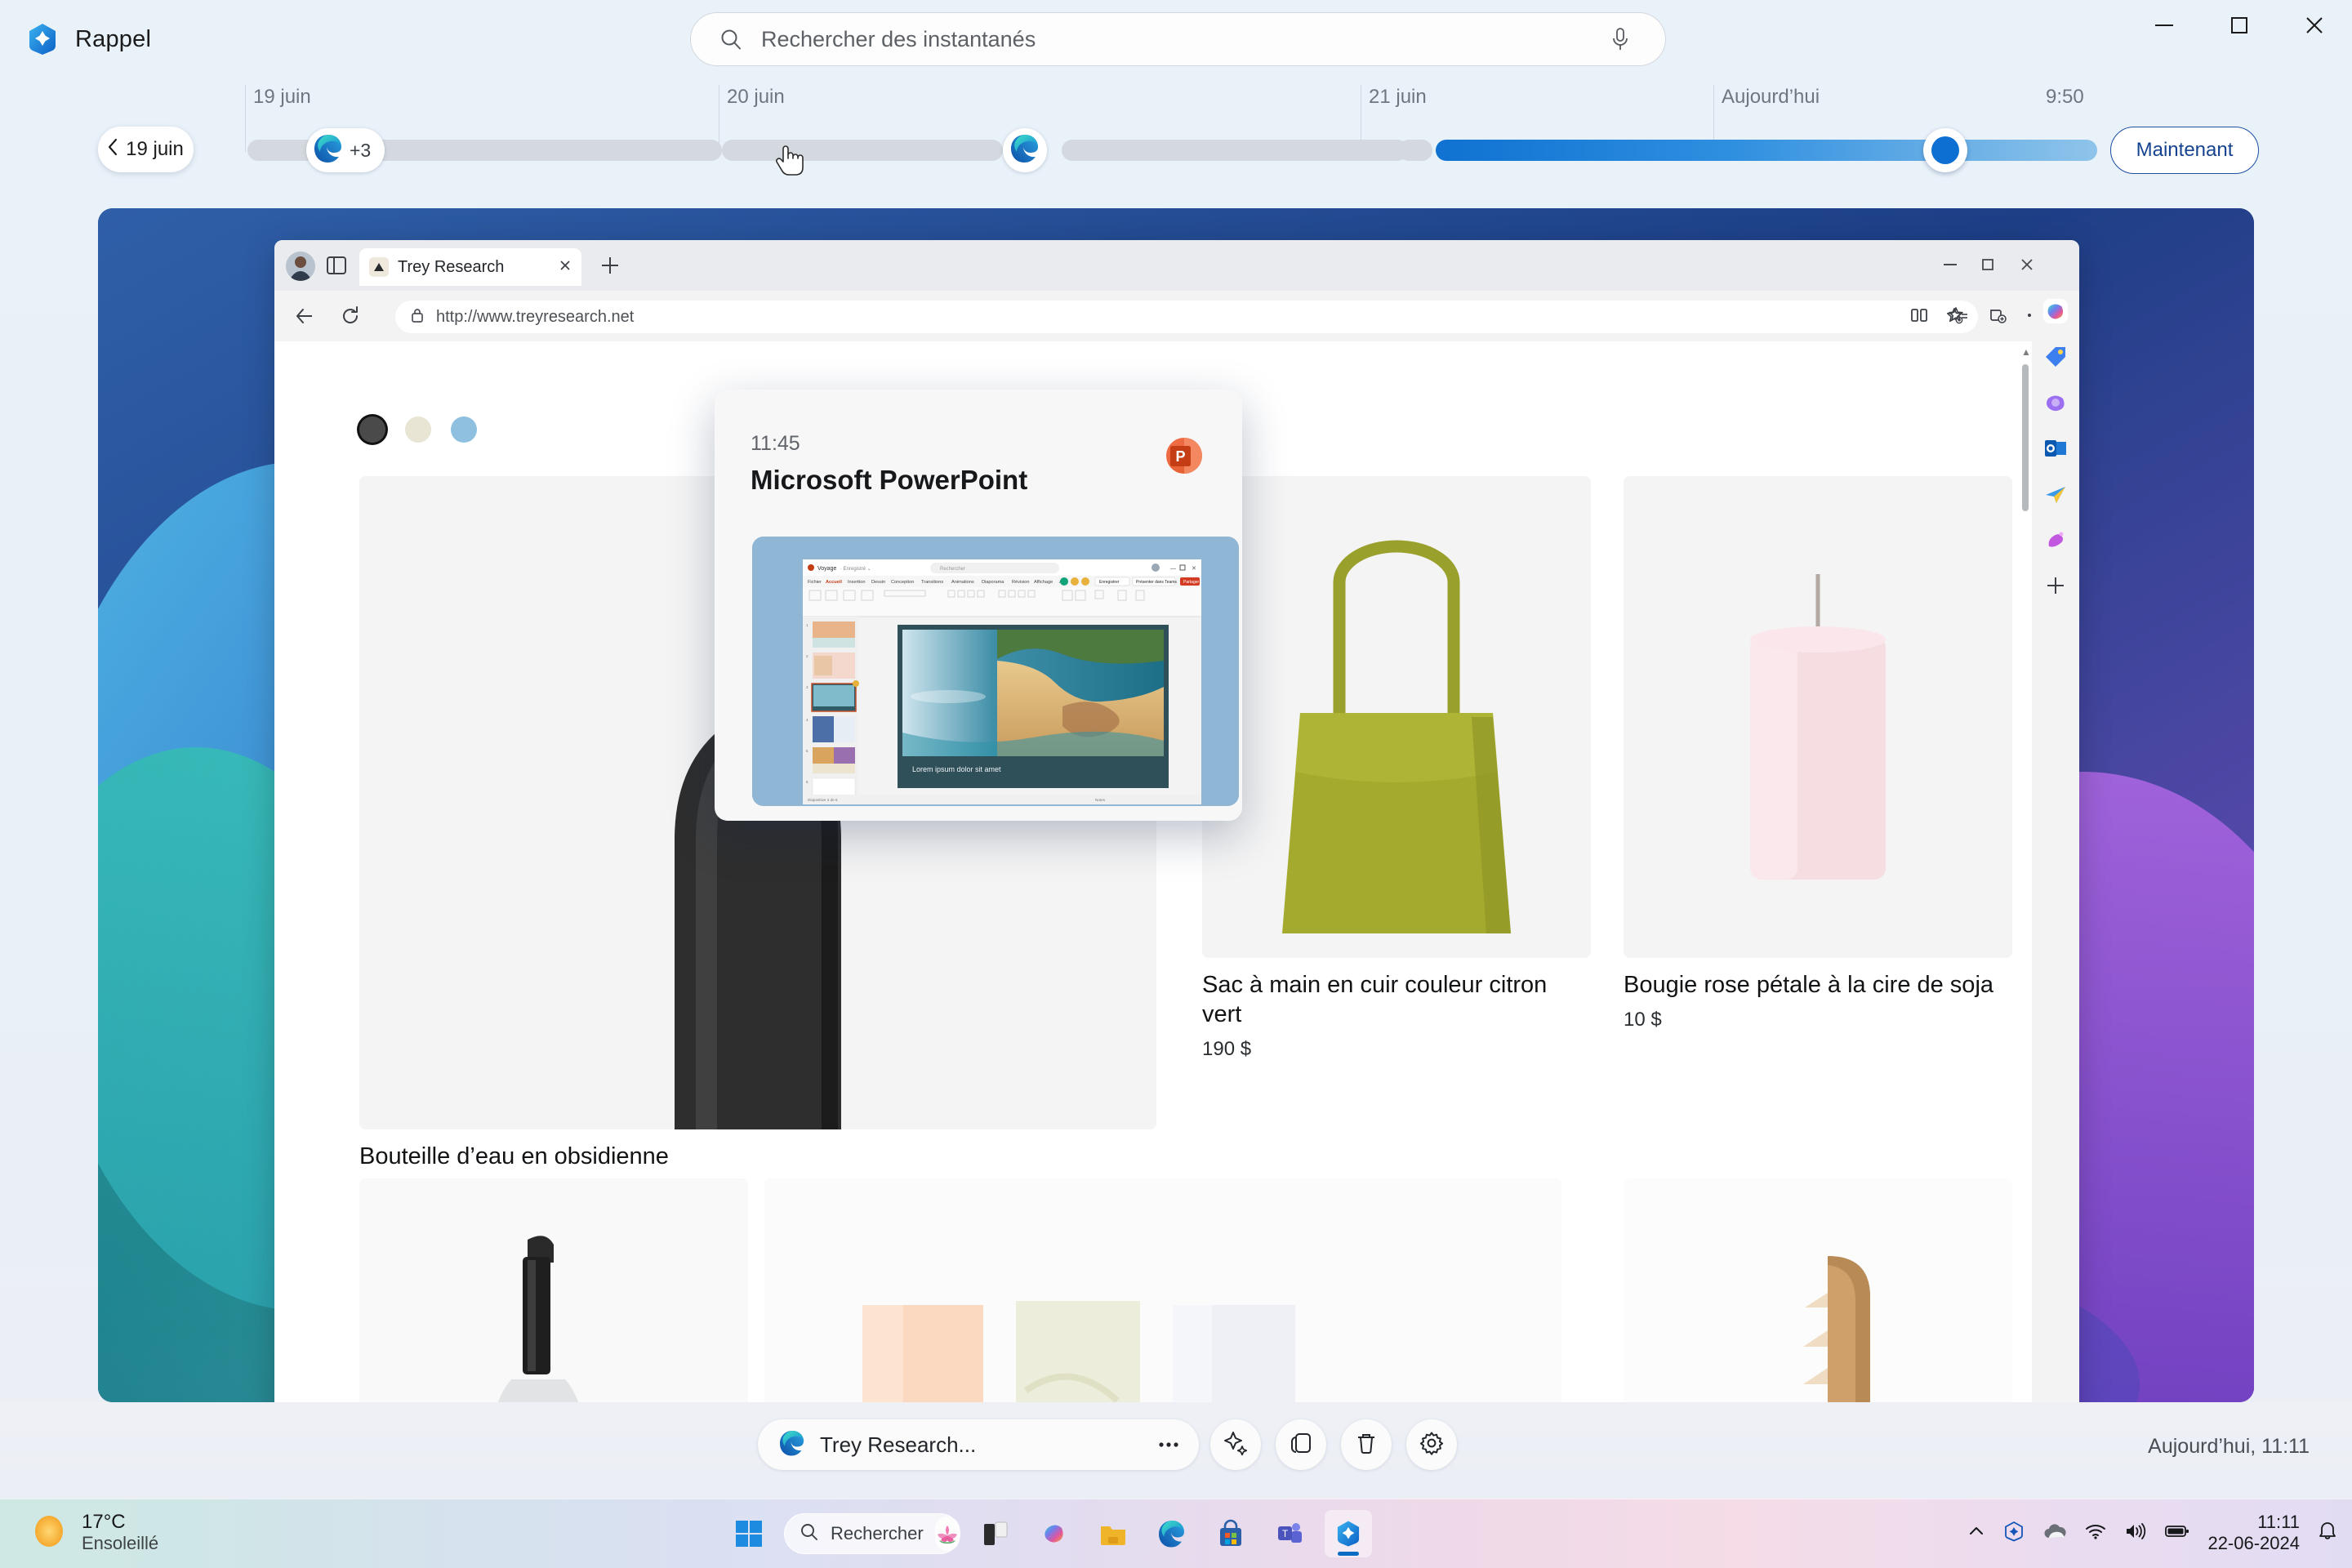 The height and width of the screenshot is (1568, 2352). I want to click on timeline-extra-count: +3, so click(361, 150).